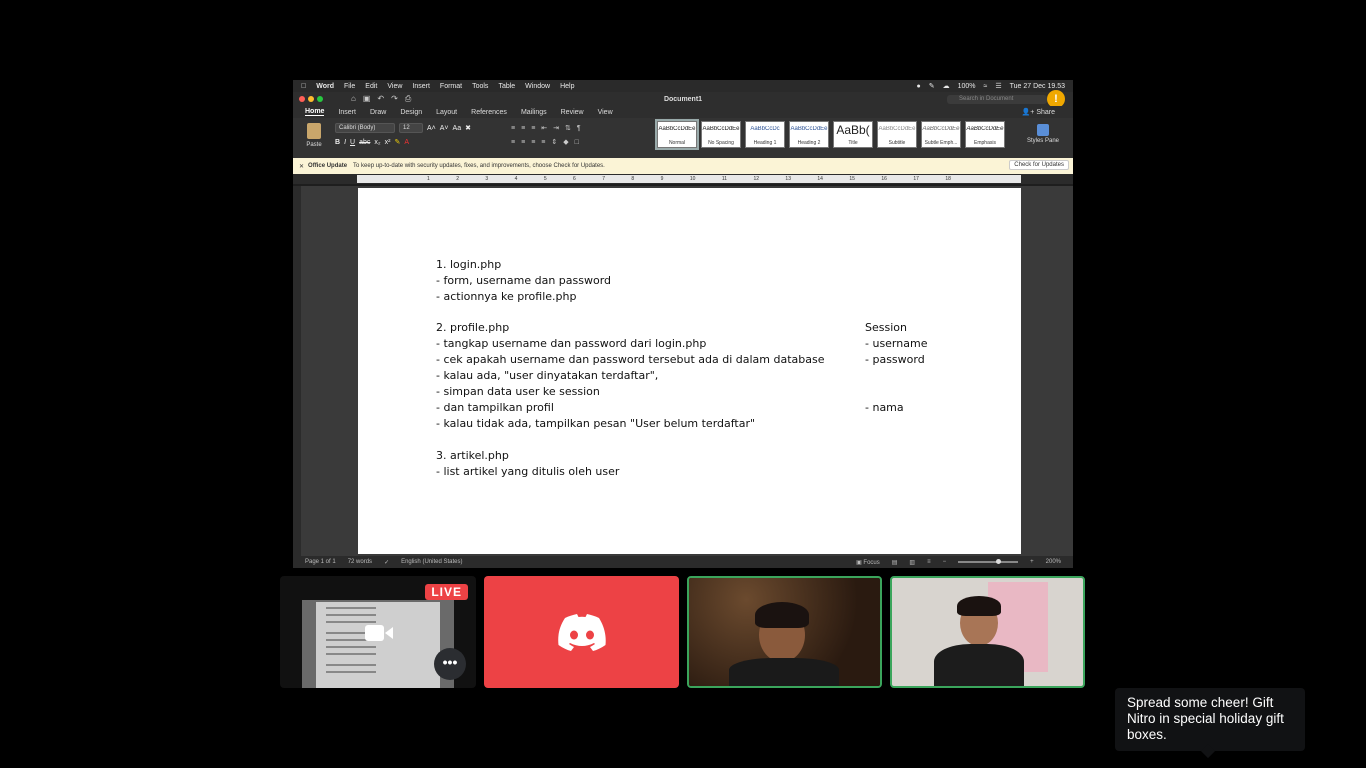 Image resolution: width=1366 pixels, height=768 pixels. What do you see at coordinates (301, 166) in the screenshot?
I see `close-update-icon: ✕` at bounding box center [301, 166].